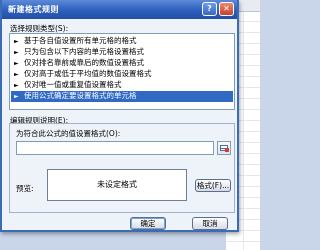  What do you see at coordinates (226, 9) in the screenshot?
I see `close-button: ✕` at bounding box center [226, 9].